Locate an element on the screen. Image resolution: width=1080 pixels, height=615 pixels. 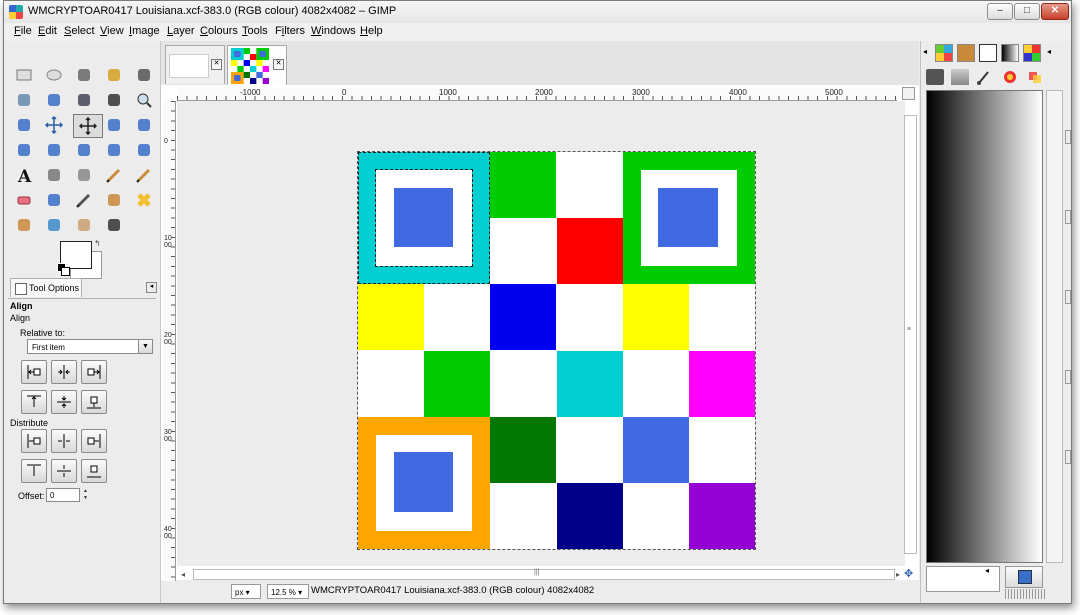
tool-preset-icon is located at coordinates (935, 77).